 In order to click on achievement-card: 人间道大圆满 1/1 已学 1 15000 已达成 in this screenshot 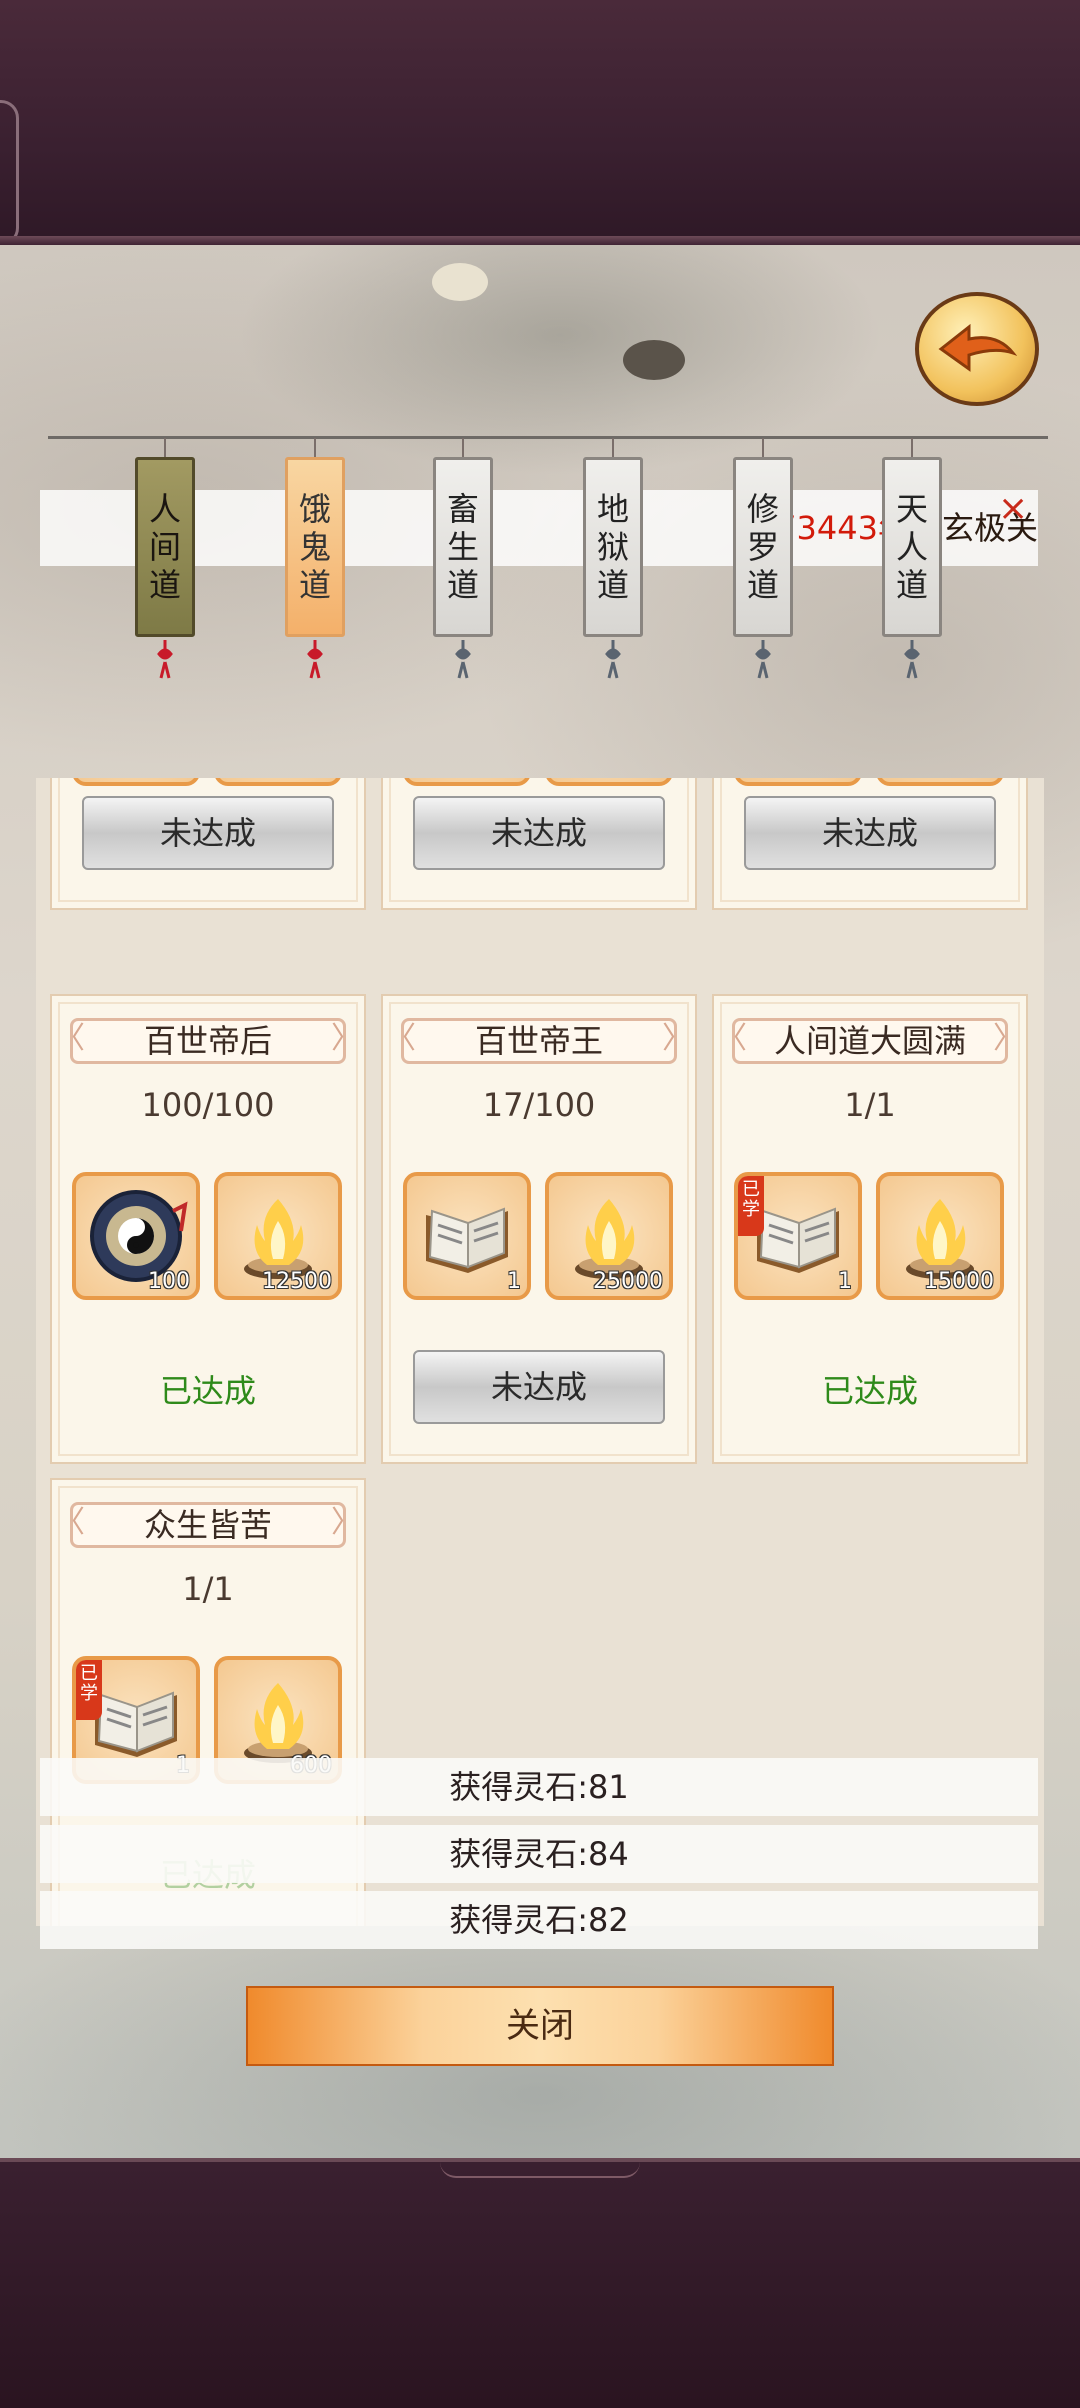, I will do `click(870, 1229)`.